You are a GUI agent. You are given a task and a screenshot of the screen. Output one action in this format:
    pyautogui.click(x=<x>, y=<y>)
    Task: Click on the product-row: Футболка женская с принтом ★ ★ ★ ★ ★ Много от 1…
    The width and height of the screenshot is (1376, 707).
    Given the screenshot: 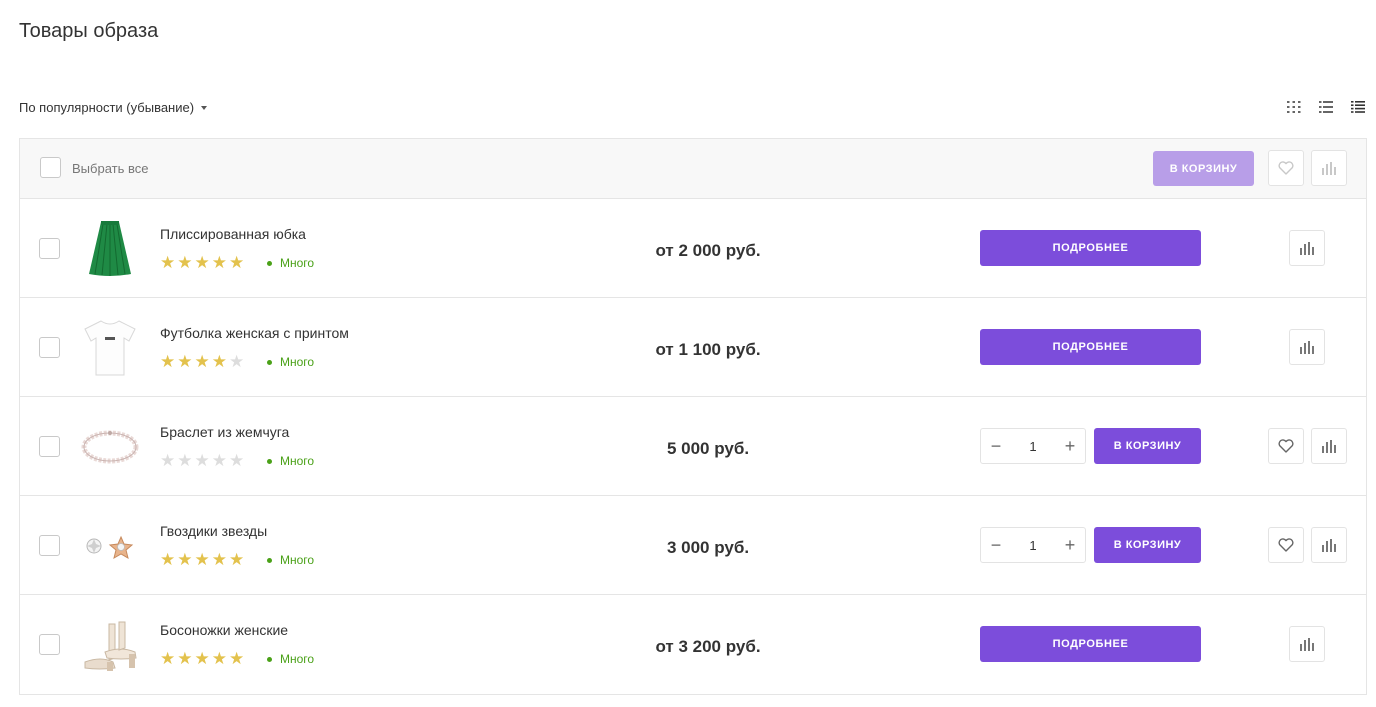 What is the action you would take?
    pyautogui.click(x=693, y=347)
    